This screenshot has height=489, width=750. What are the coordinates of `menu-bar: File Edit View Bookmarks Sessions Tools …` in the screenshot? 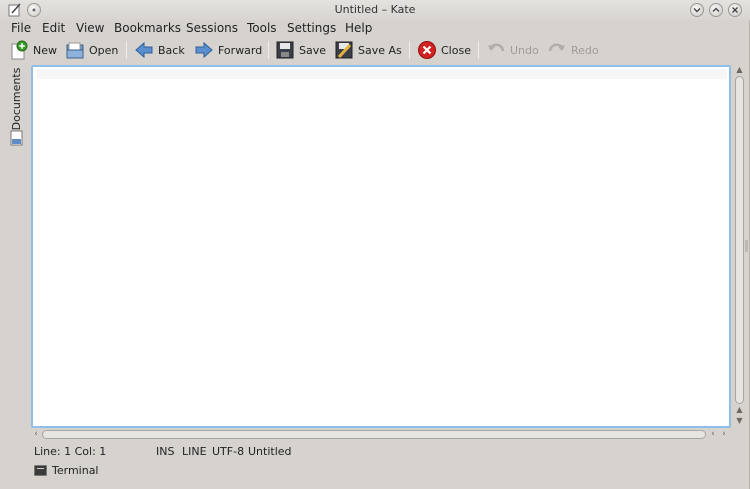 It's located at (375, 28).